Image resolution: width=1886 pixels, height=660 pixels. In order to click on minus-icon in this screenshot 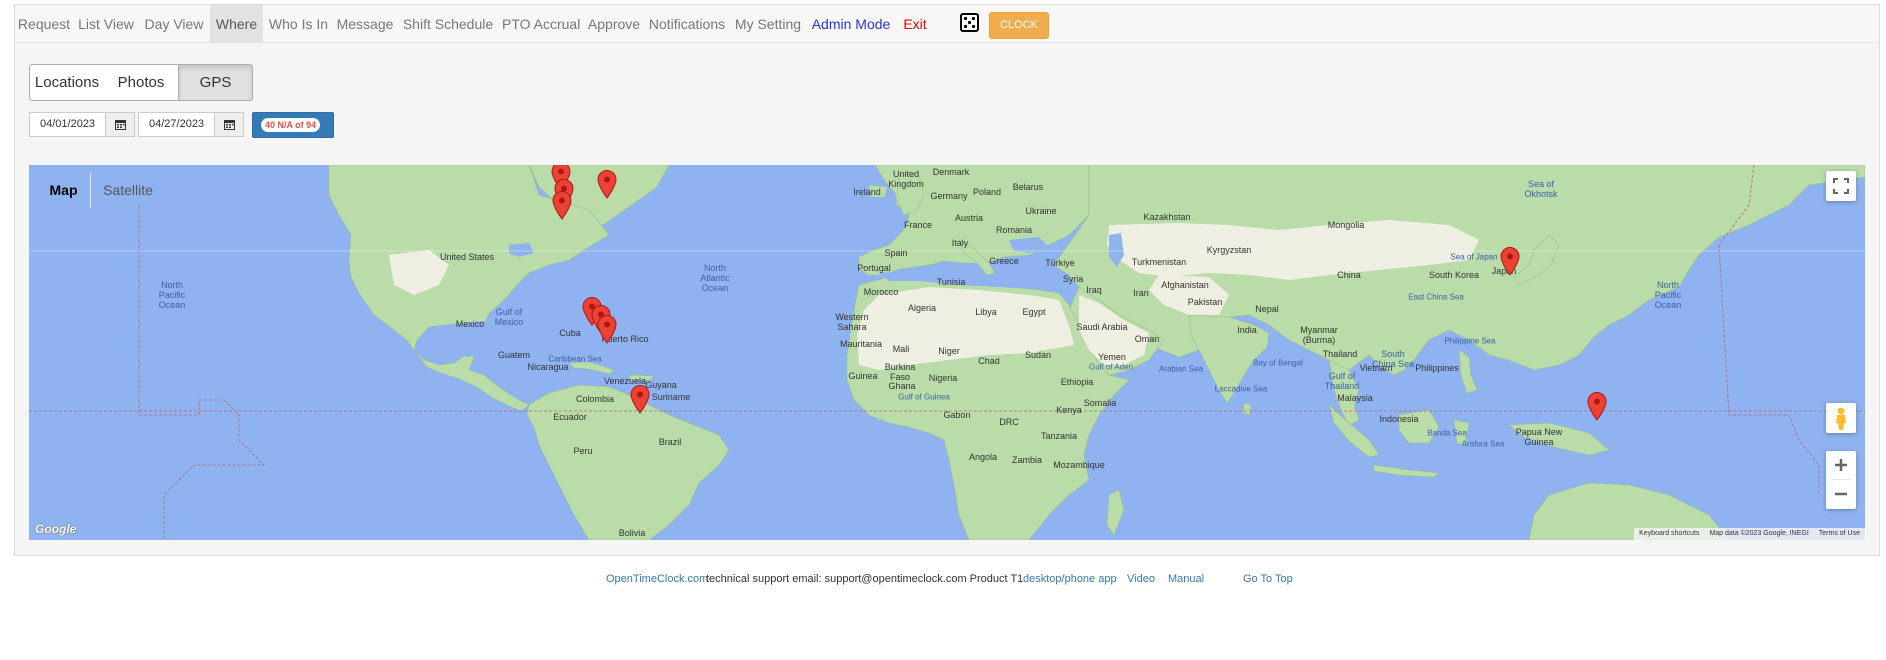, I will do `click(1841, 494)`.